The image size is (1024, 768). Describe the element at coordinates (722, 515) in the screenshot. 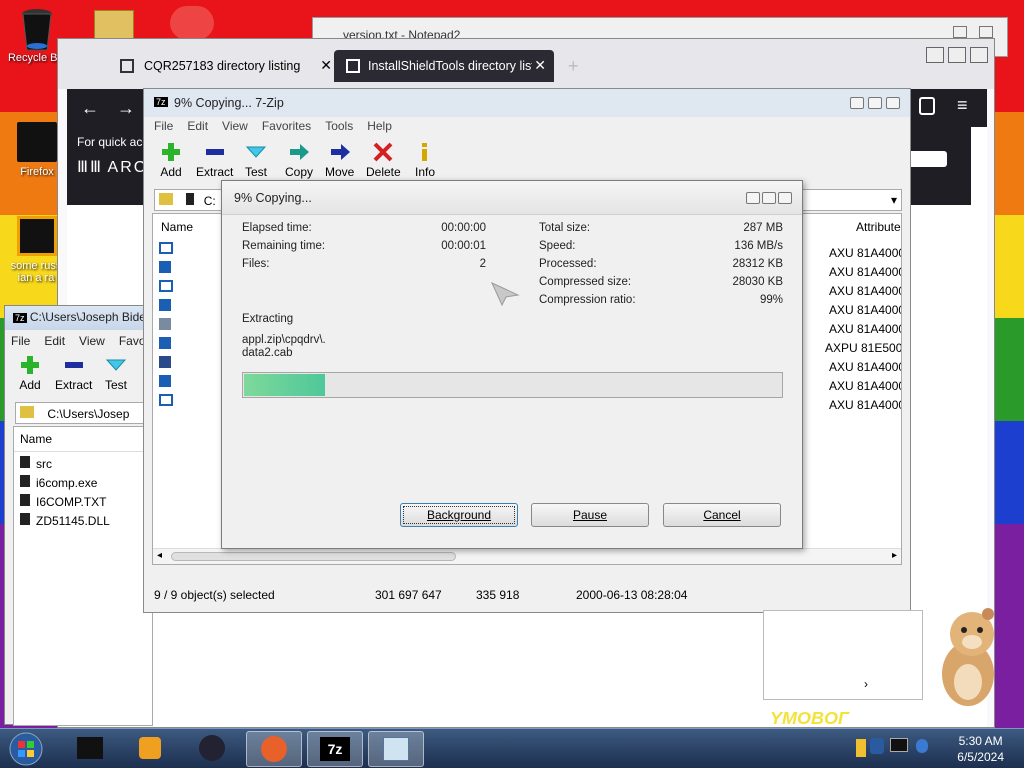

I see `cancel-button: Cancel` at that location.